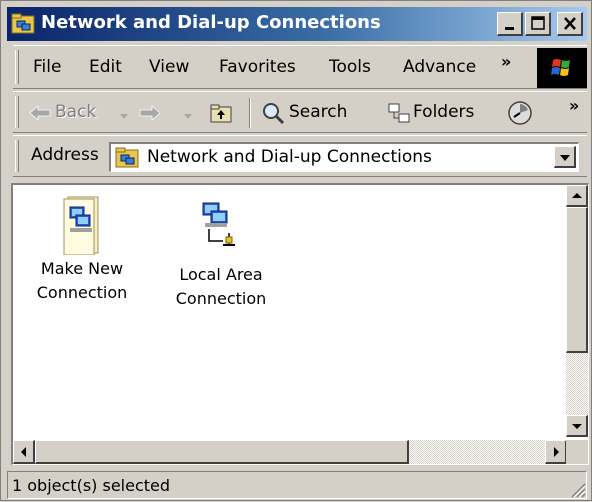 The width and height of the screenshot is (592, 502). What do you see at coordinates (82, 280) in the screenshot?
I see `make-new-connection-label: Make New Connection` at bounding box center [82, 280].